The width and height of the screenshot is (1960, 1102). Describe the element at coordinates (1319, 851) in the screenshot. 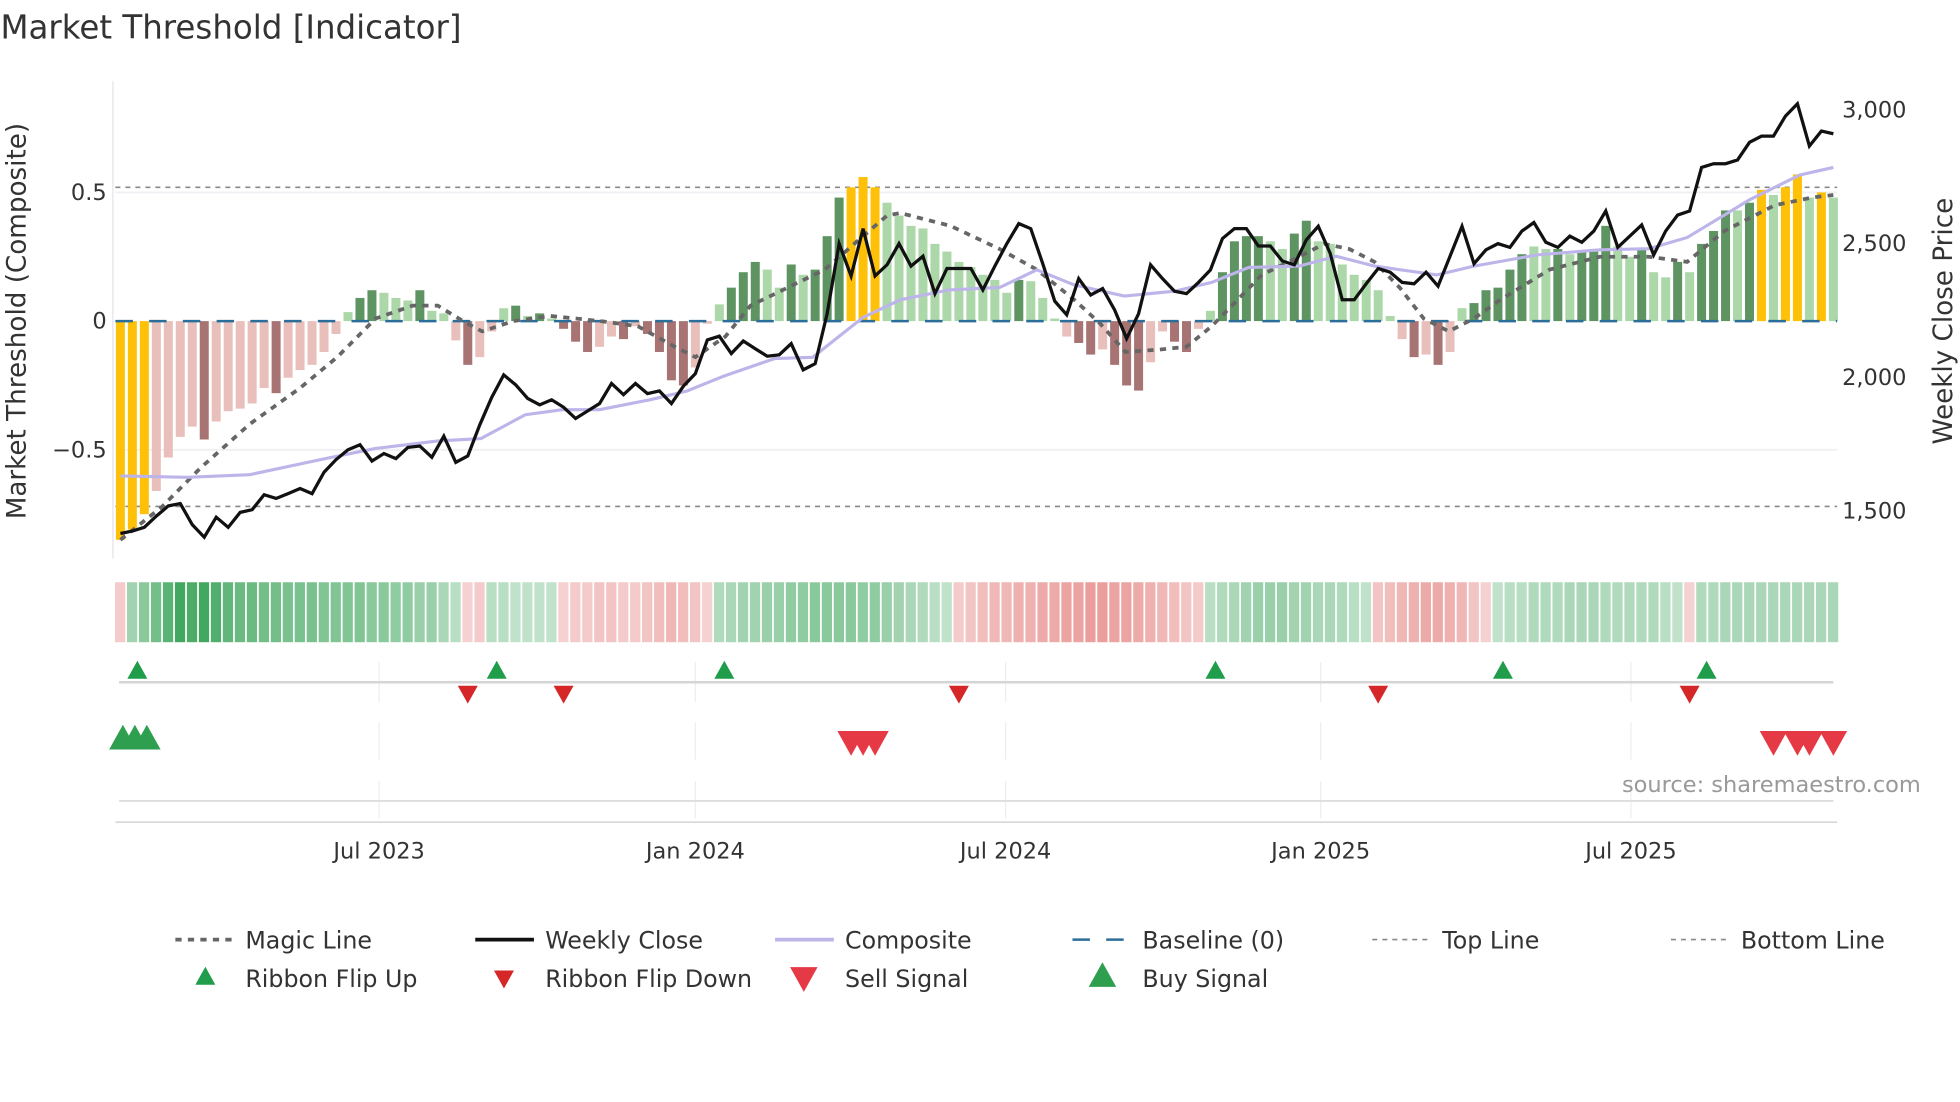

I see `x-tick-label: Jan 2025` at that location.